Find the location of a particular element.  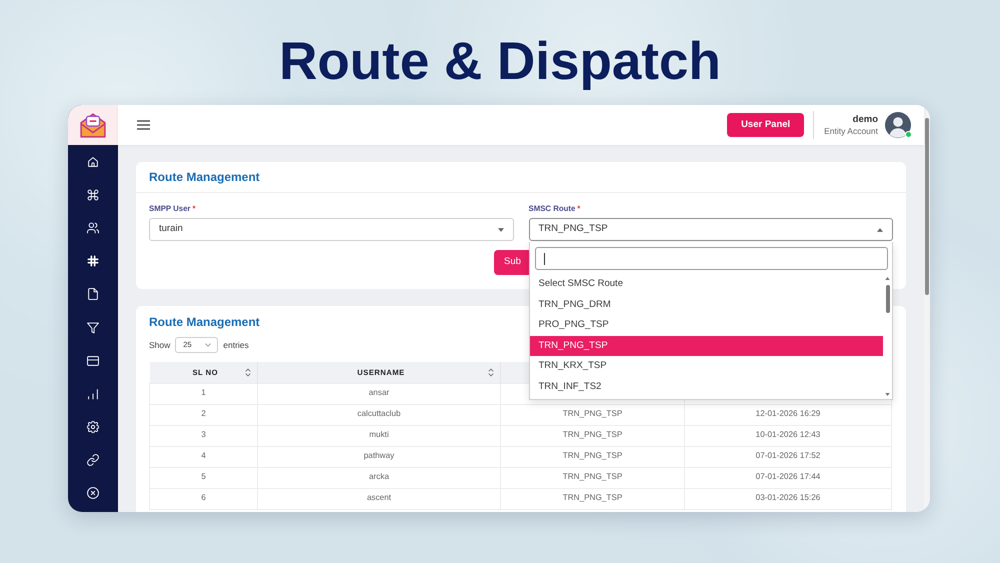

file-icon is located at coordinates (93, 294).